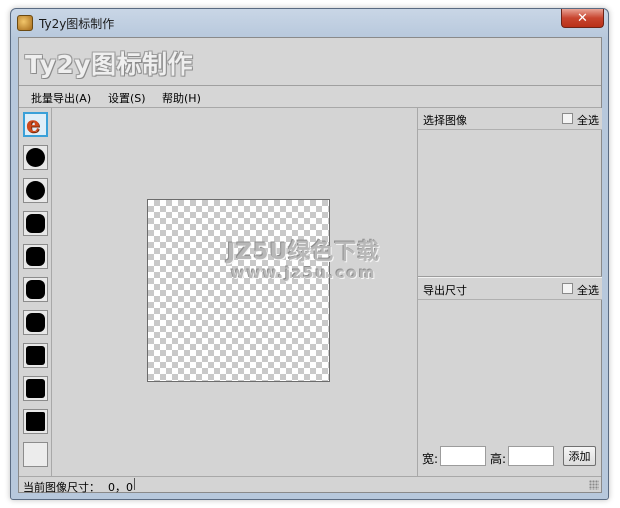  What do you see at coordinates (238, 290) in the screenshot?
I see `preview-canvas` at bounding box center [238, 290].